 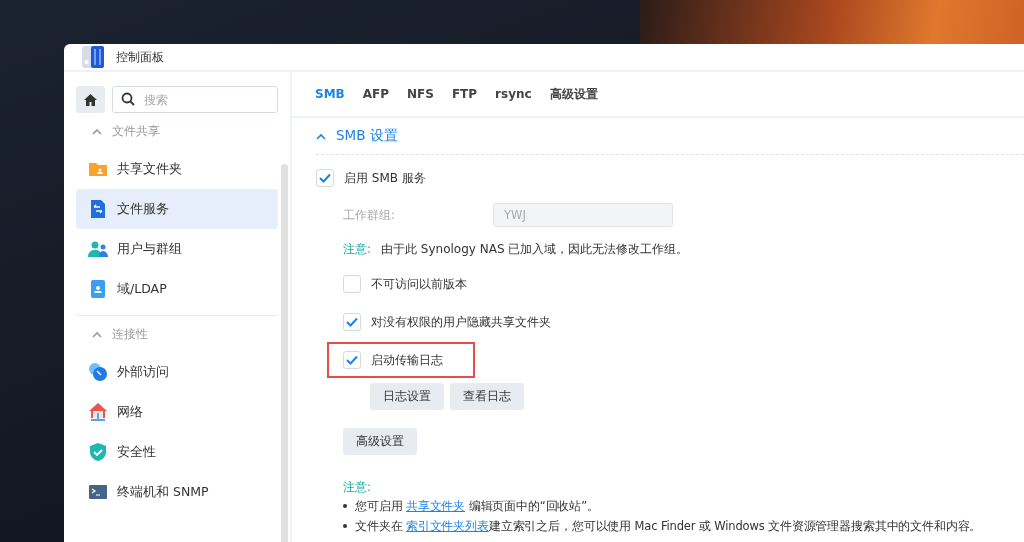 What do you see at coordinates (464, 94) in the screenshot?
I see `tab: FTP` at bounding box center [464, 94].